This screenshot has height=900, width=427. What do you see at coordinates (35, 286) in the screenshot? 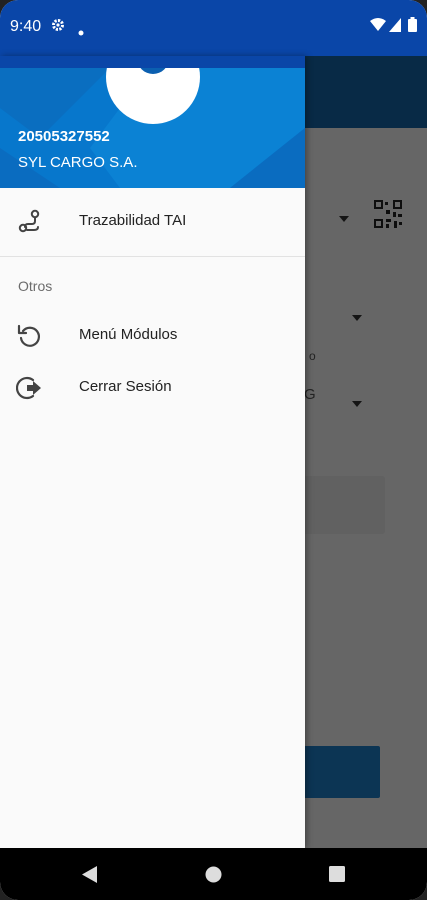
I see `section-title-otros: Otros` at bounding box center [35, 286].